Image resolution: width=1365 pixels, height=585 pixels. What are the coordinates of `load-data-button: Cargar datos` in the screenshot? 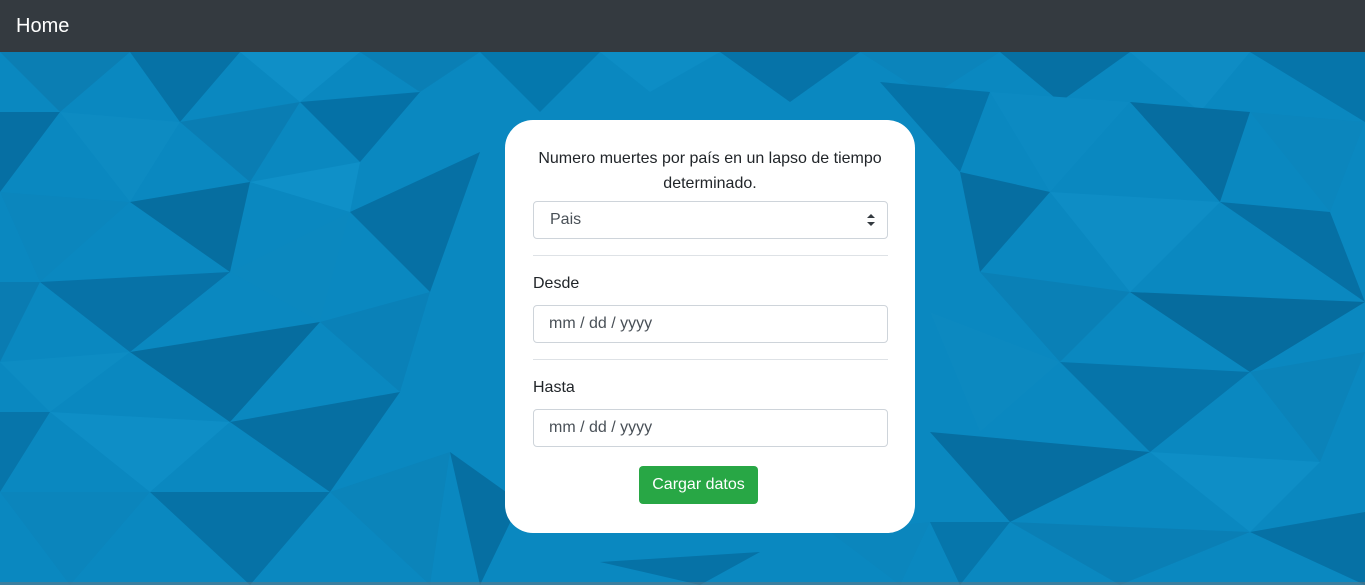 It's located at (698, 485).